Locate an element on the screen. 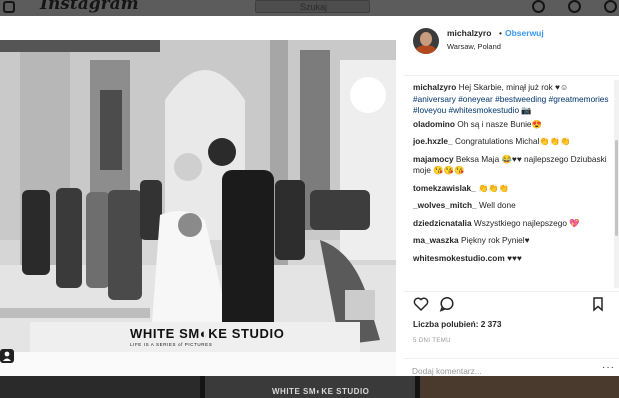 The width and height of the screenshot is (619, 398). likes-label: Liczba polubień: is located at coordinates (446, 324).